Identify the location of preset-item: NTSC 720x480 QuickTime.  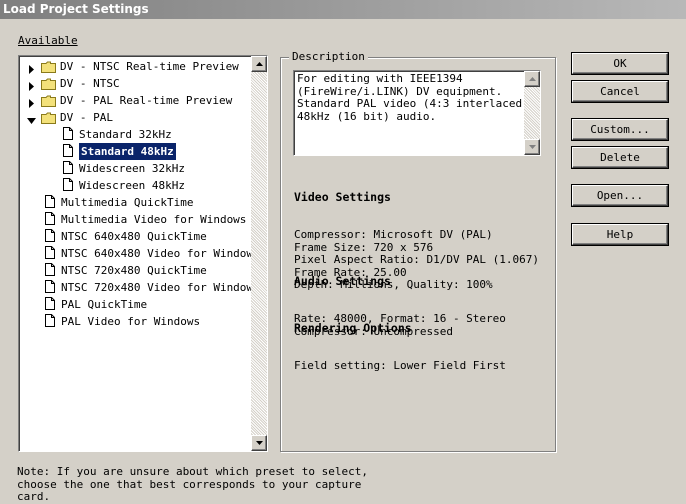
(133, 270).